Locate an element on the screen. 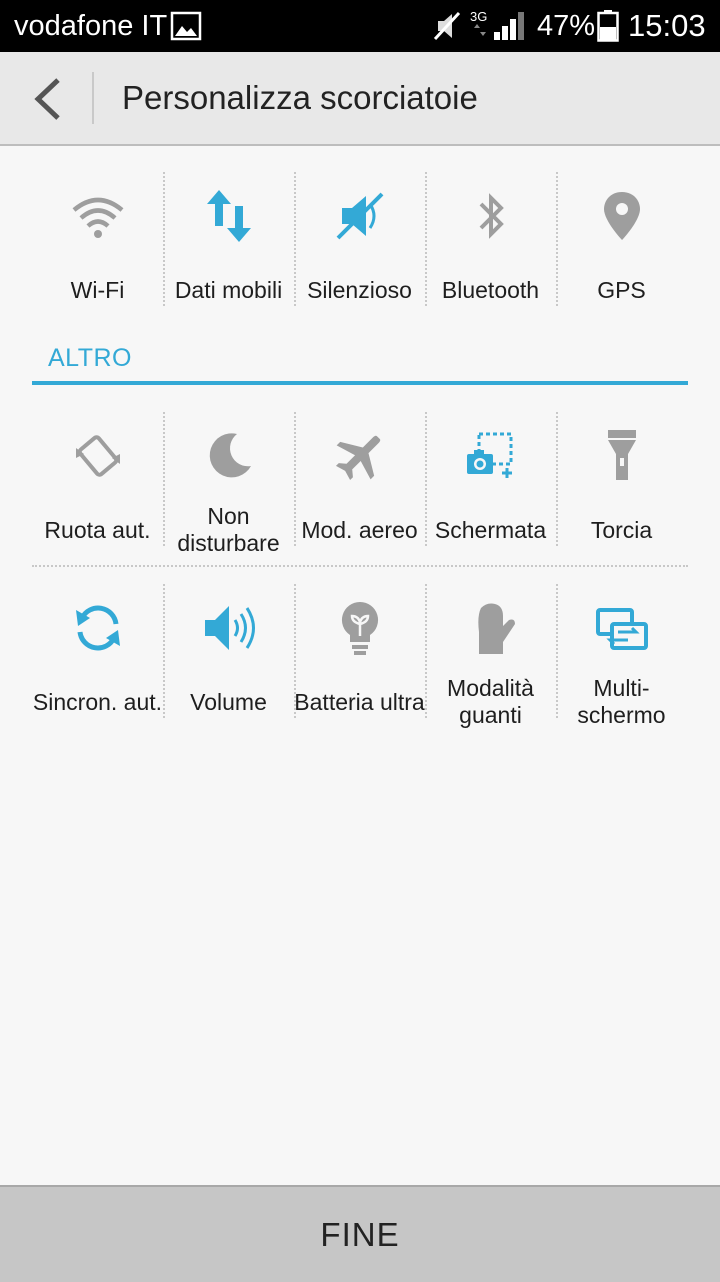  mobile-data-icon is located at coordinates (228, 216).